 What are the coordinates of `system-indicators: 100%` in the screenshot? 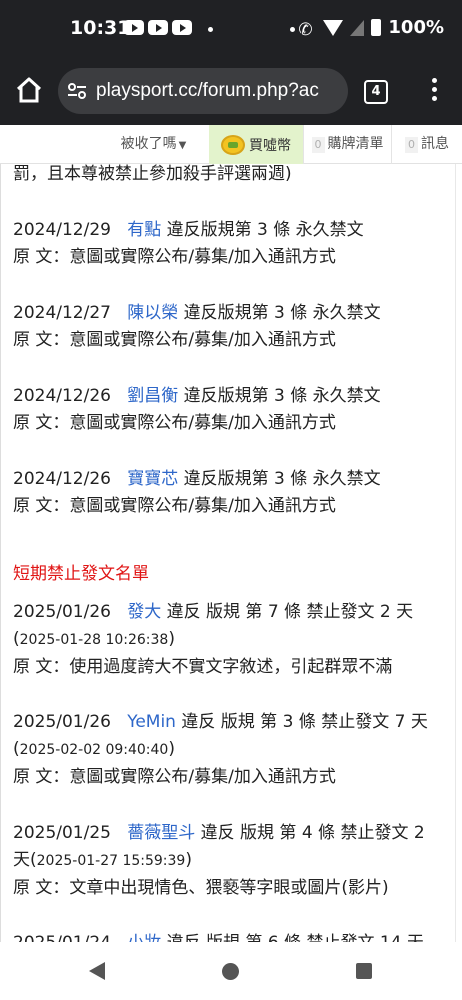 It's located at (371, 27).